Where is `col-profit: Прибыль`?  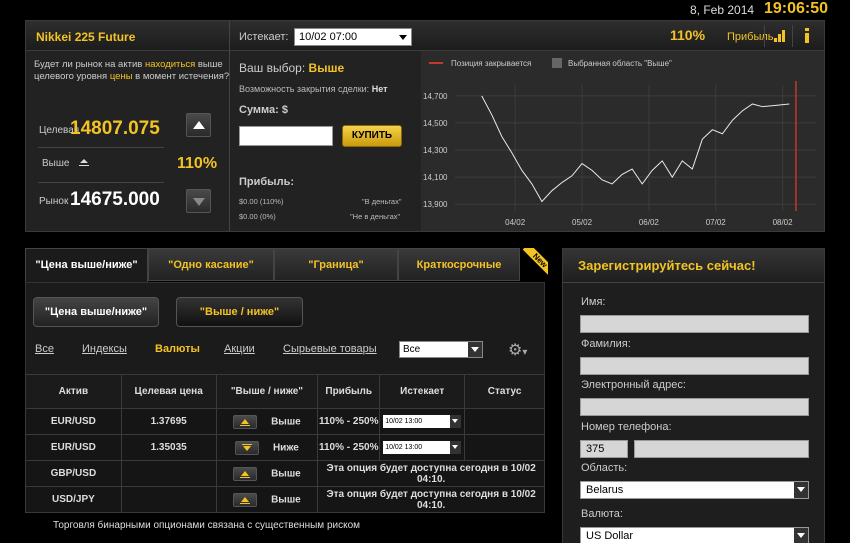
col-profit: Прибыль is located at coordinates (349, 391).